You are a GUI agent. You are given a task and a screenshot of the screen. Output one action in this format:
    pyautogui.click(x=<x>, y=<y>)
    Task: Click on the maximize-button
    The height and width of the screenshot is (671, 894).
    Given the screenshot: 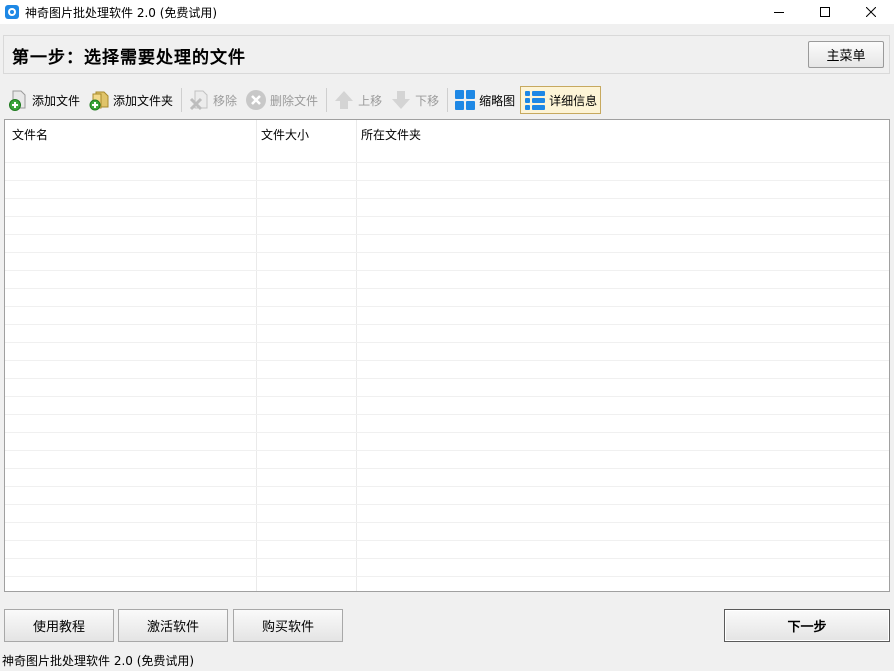 What is the action you would take?
    pyautogui.click(x=825, y=12)
    